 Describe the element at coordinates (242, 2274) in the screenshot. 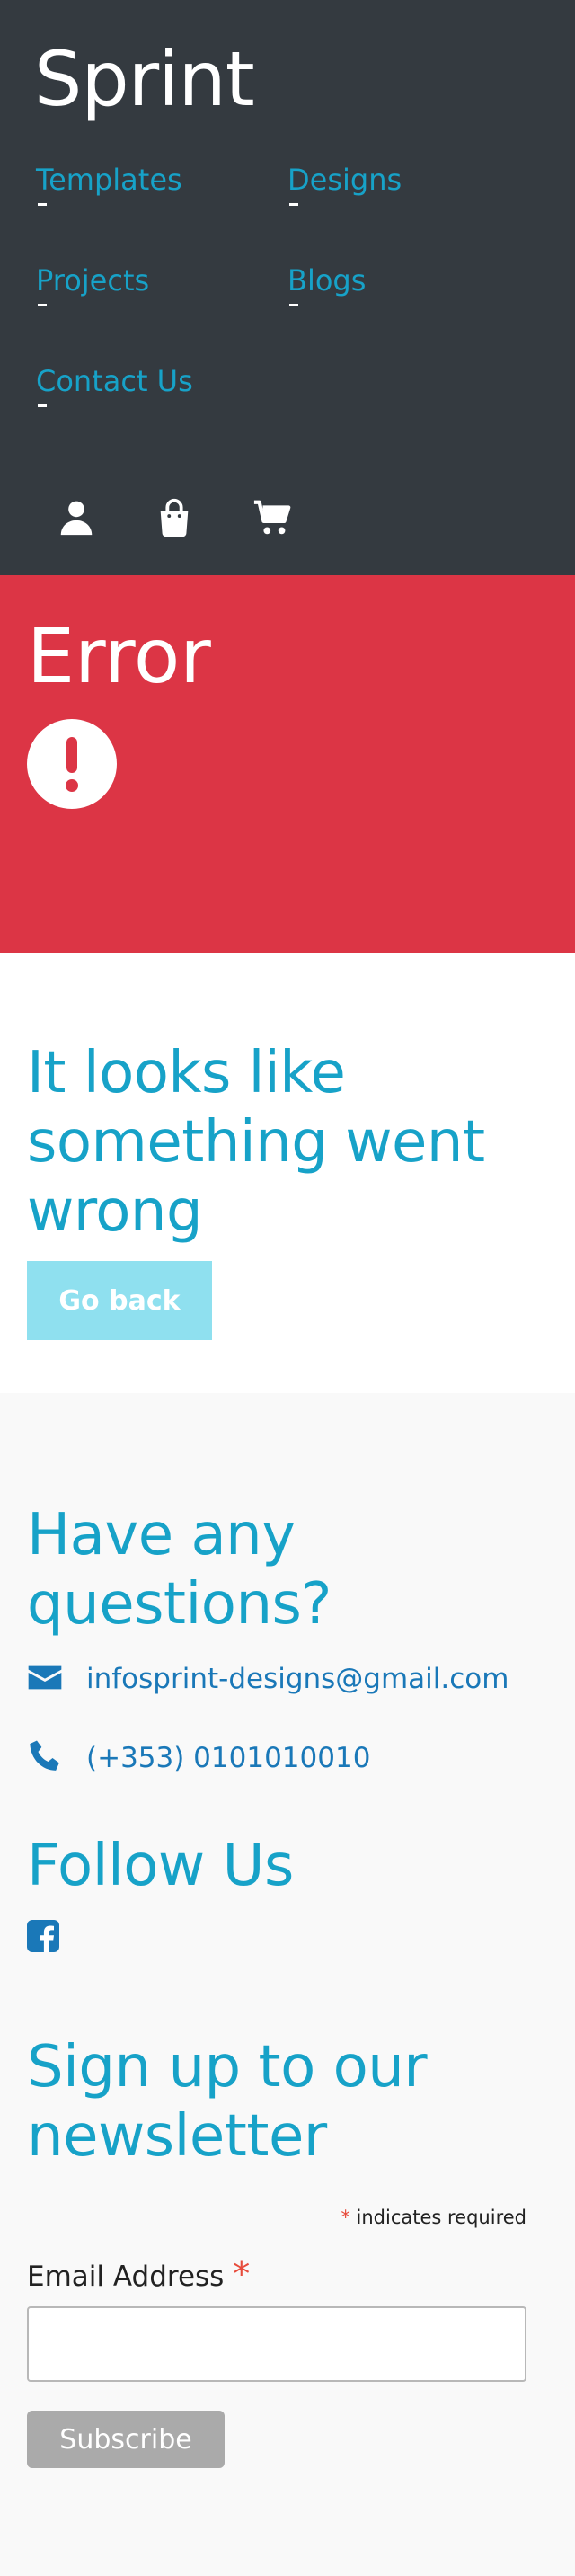

I see `email-required-asterisk: *` at that location.